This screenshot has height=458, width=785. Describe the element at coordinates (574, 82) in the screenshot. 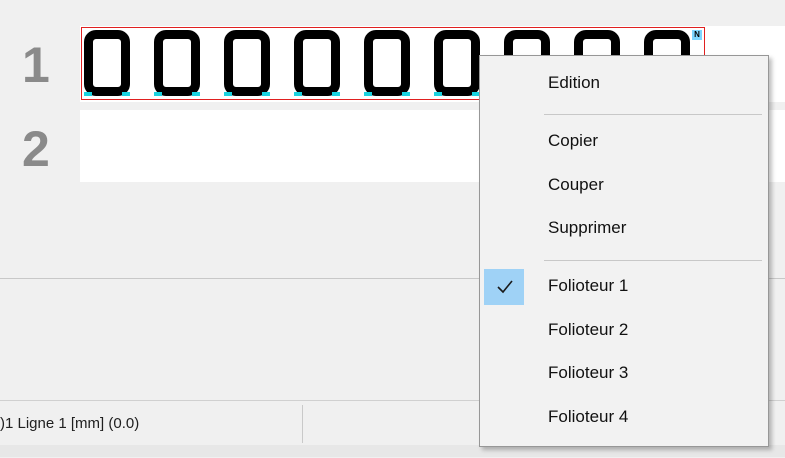

I see `menu-item-label: Edition` at that location.